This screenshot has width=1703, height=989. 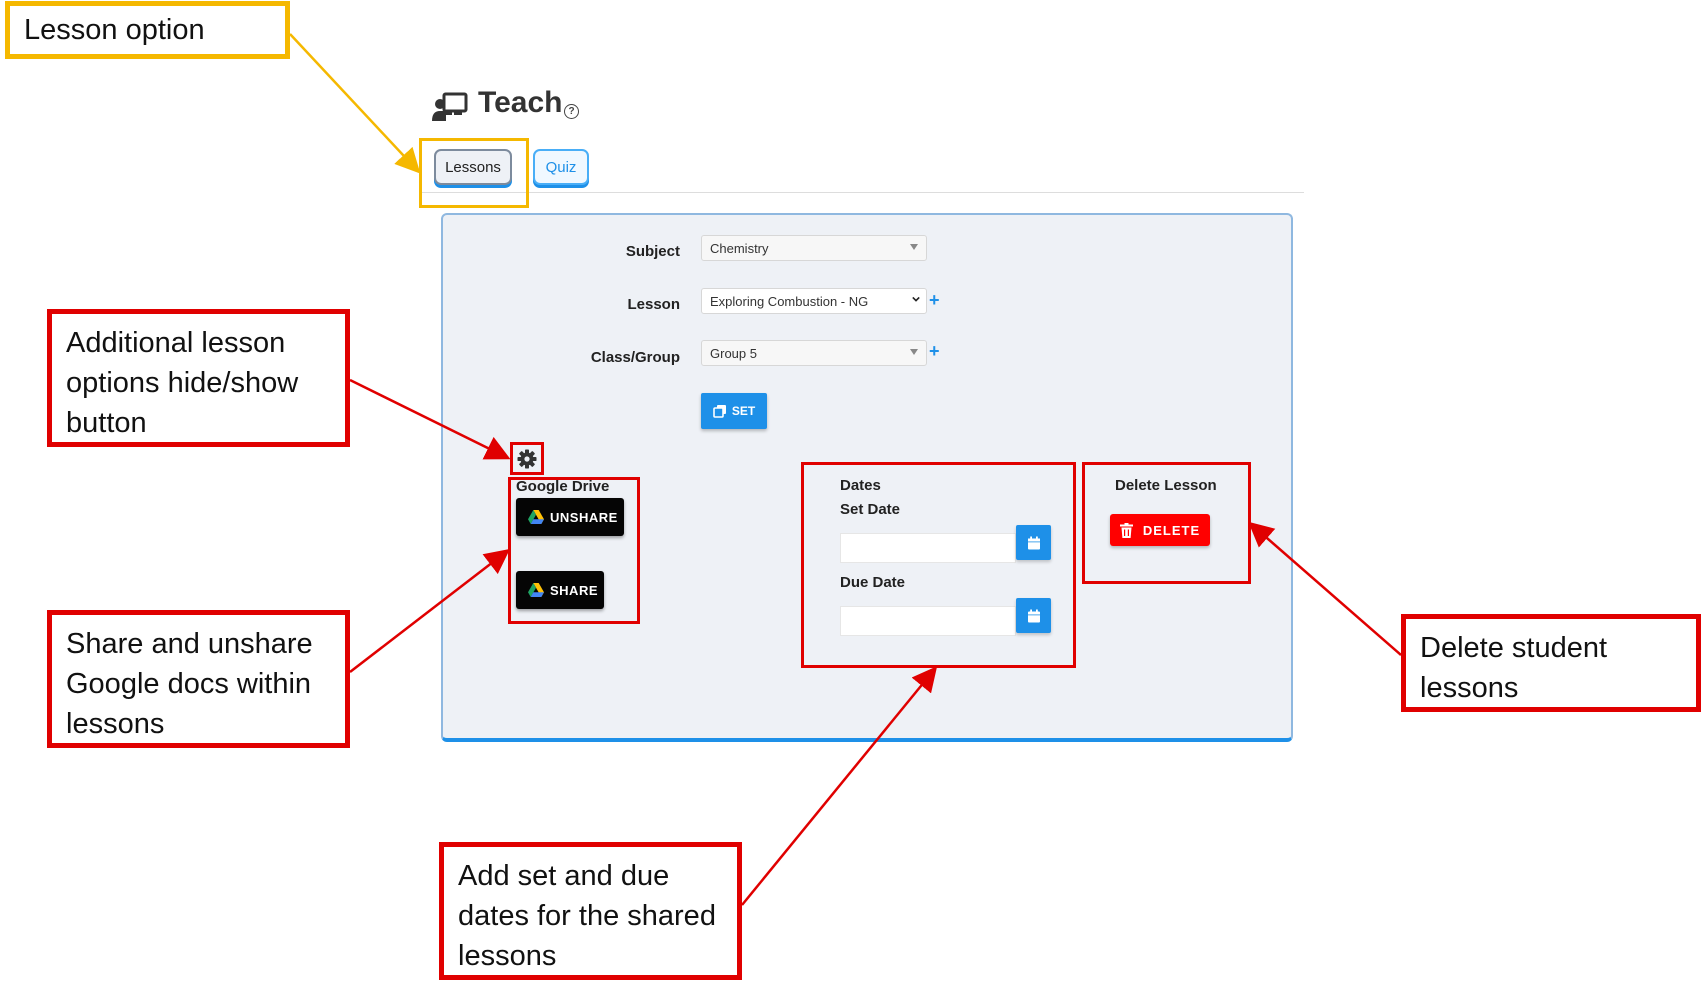 I want to click on callout-lesson-option-text: Lesson option, so click(x=114, y=30).